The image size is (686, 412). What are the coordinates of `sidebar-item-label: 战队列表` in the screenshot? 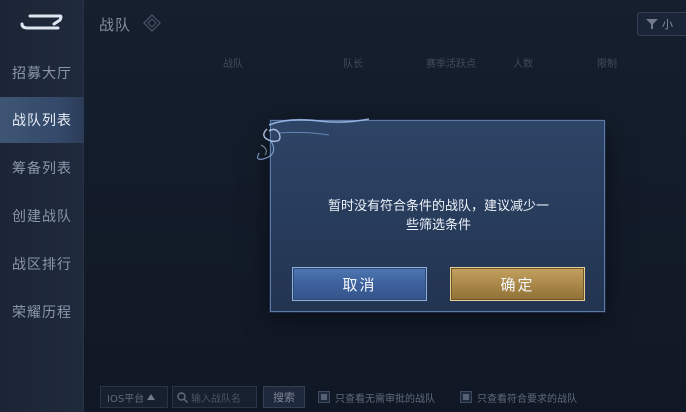 It's located at (42, 121).